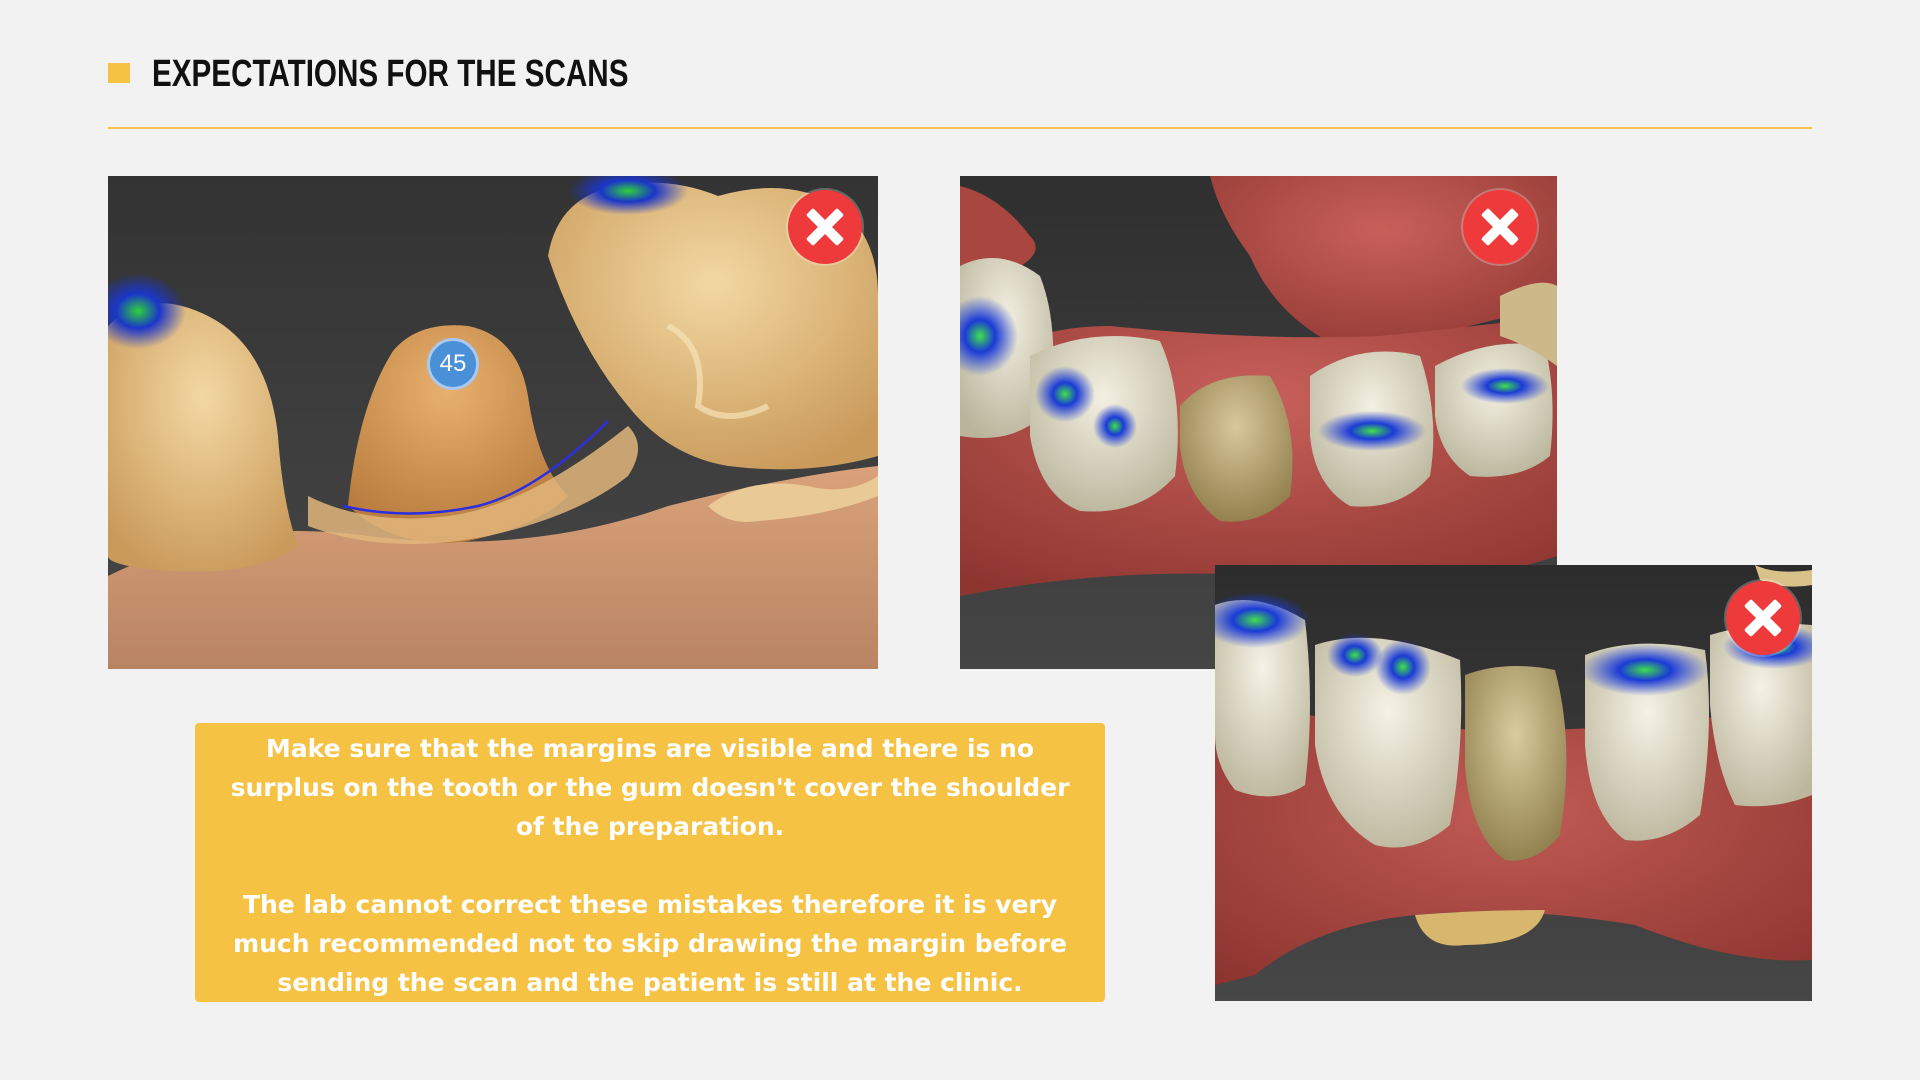 The image size is (1920, 1080). What do you see at coordinates (119, 73) in the screenshot?
I see `title-bullet` at bounding box center [119, 73].